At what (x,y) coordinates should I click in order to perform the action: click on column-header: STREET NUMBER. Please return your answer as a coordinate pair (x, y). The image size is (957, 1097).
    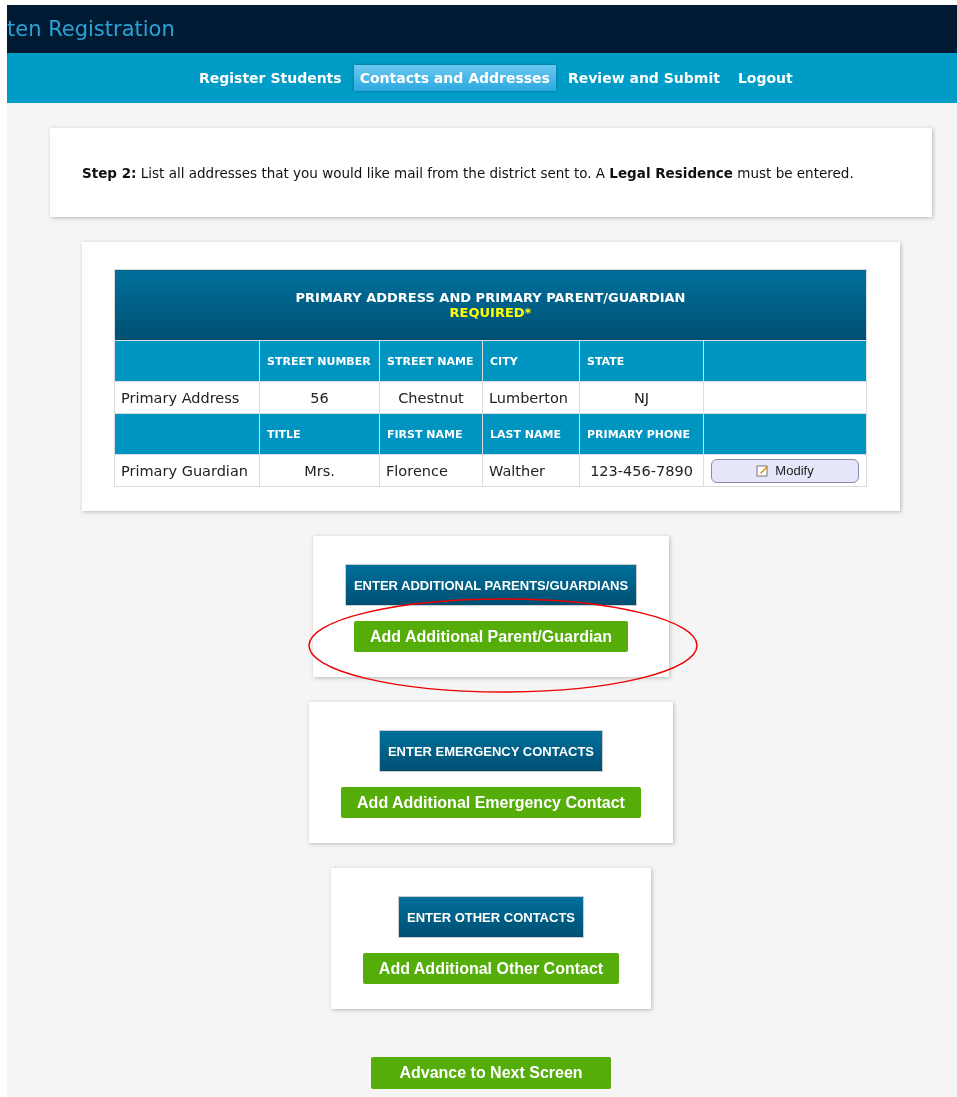
    Looking at the image, I should click on (319, 361).